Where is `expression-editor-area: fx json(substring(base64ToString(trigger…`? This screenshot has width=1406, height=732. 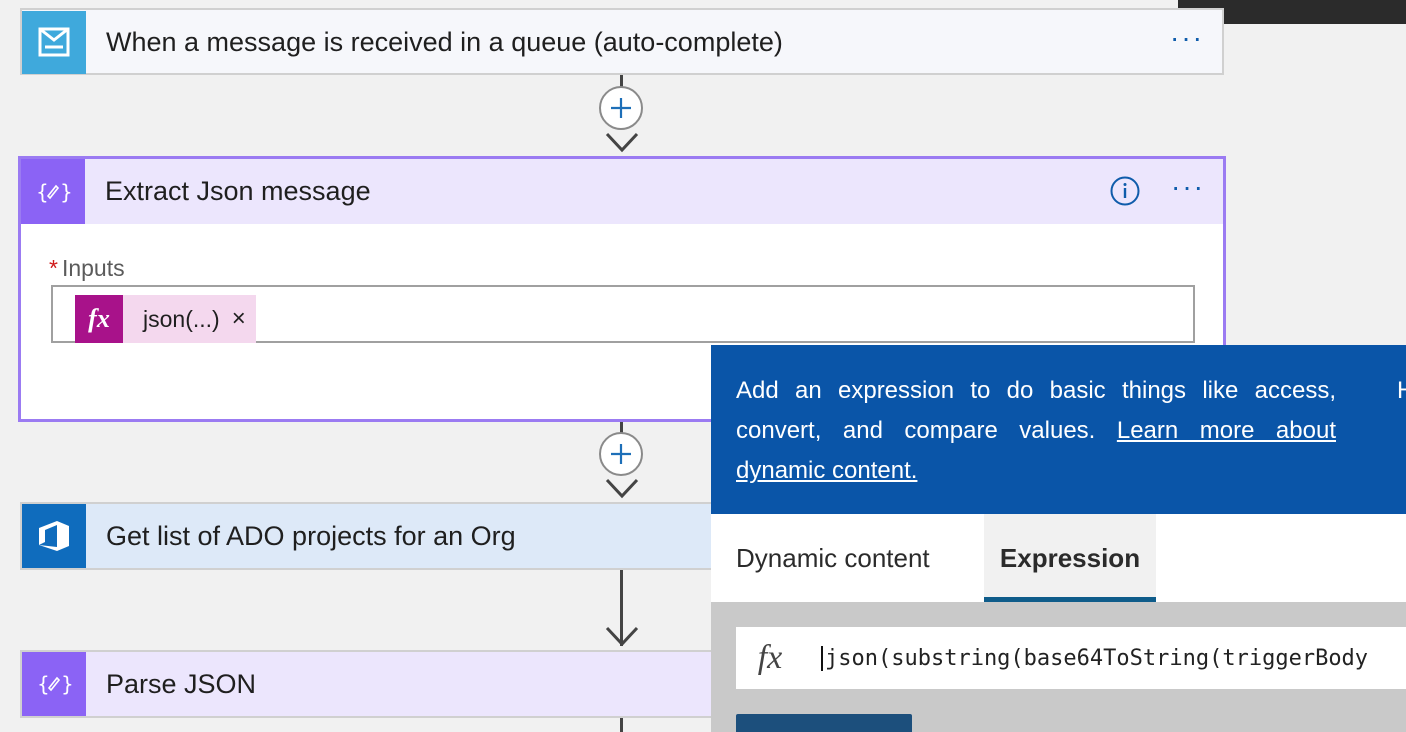
expression-editor-area: fx json(substring(base64ToString(trigger… is located at coordinates (1058, 667).